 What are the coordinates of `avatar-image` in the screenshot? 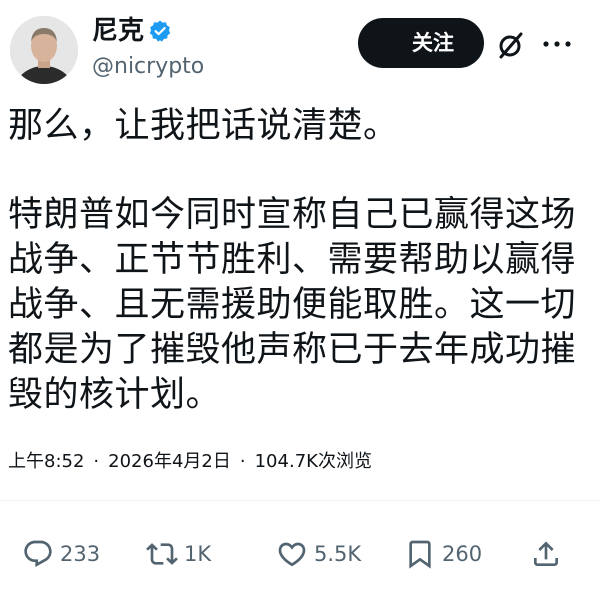 It's located at (44, 50).